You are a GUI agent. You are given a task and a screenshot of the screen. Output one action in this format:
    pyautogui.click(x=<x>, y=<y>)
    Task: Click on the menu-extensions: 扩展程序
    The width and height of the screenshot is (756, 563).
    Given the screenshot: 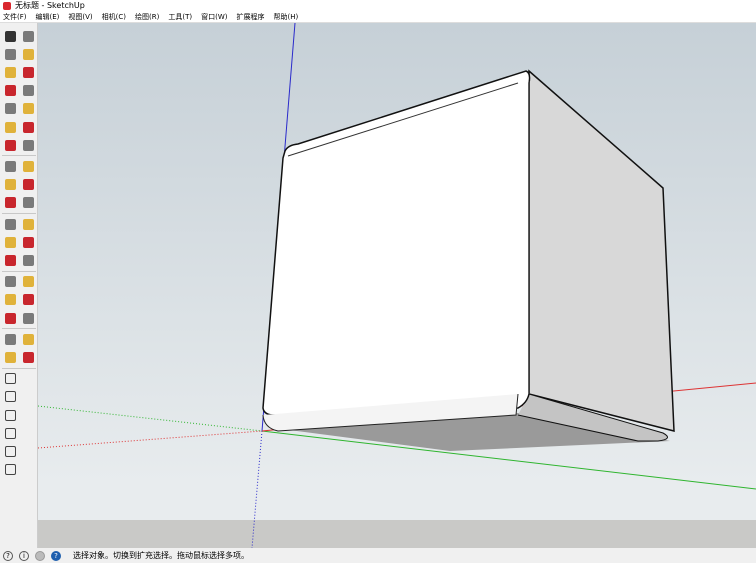 What is the action you would take?
    pyautogui.click(x=250, y=17)
    